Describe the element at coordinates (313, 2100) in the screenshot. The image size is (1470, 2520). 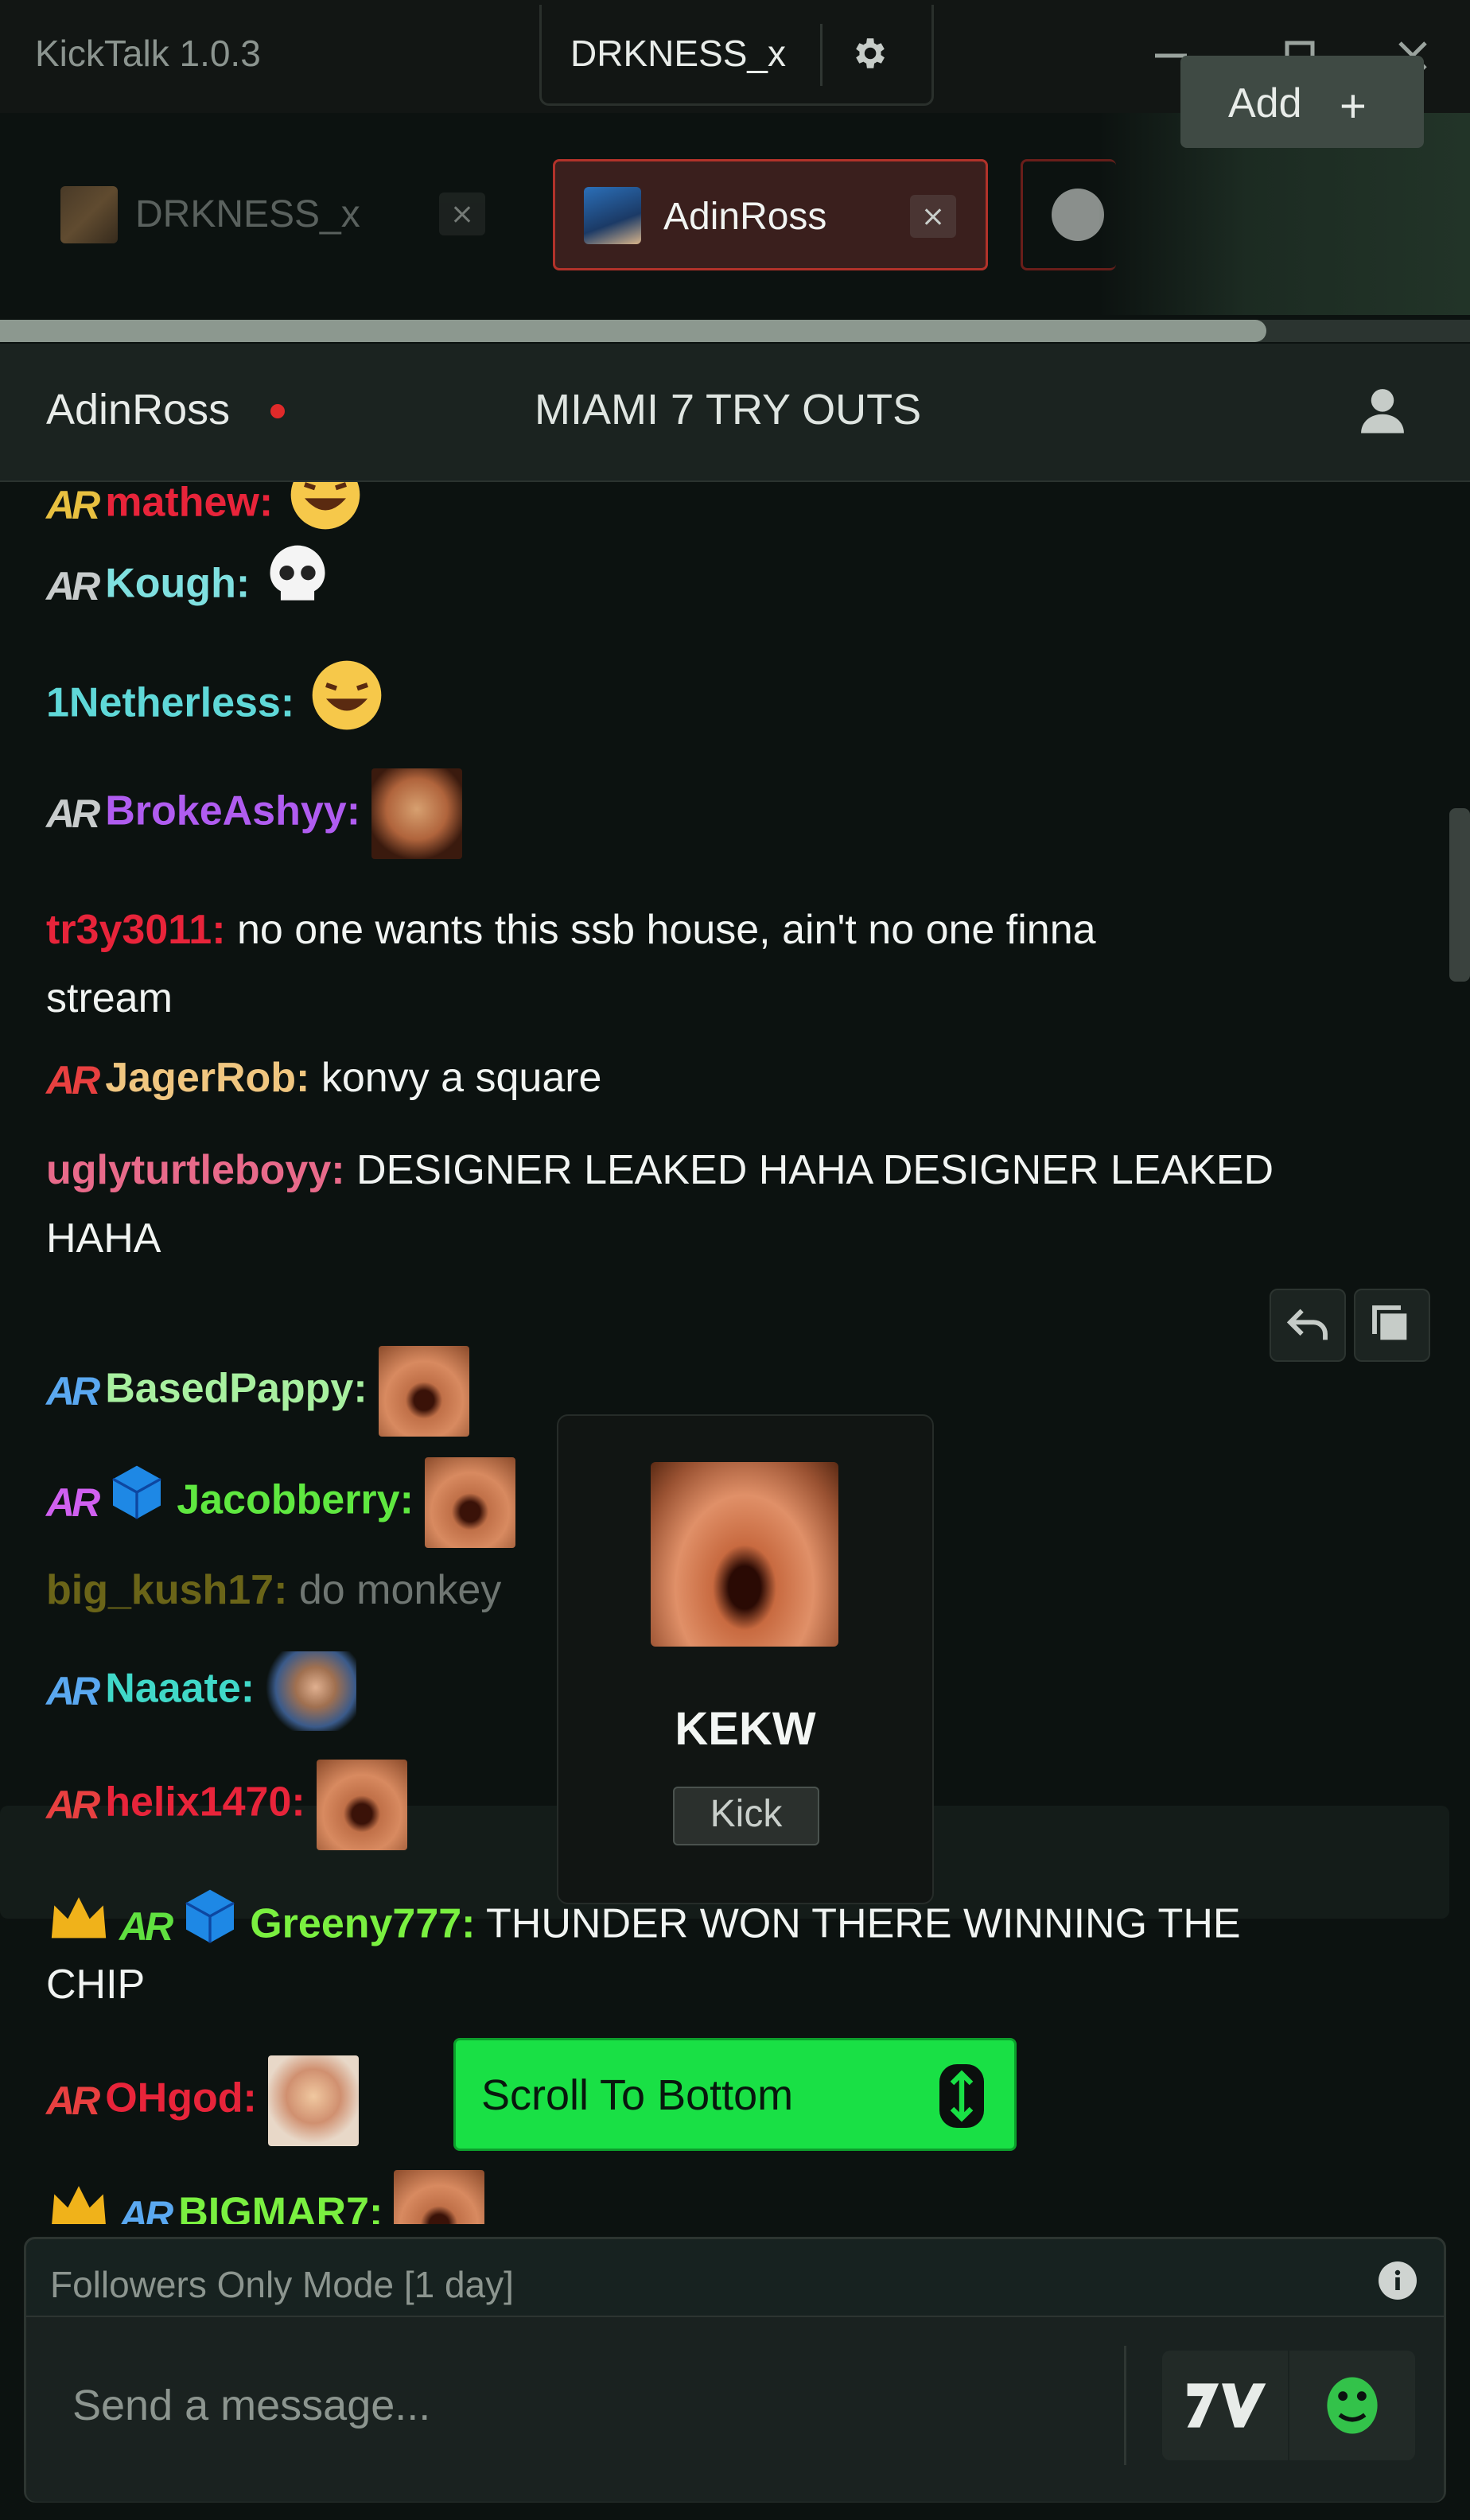
I see `laughing-man-emote` at that location.